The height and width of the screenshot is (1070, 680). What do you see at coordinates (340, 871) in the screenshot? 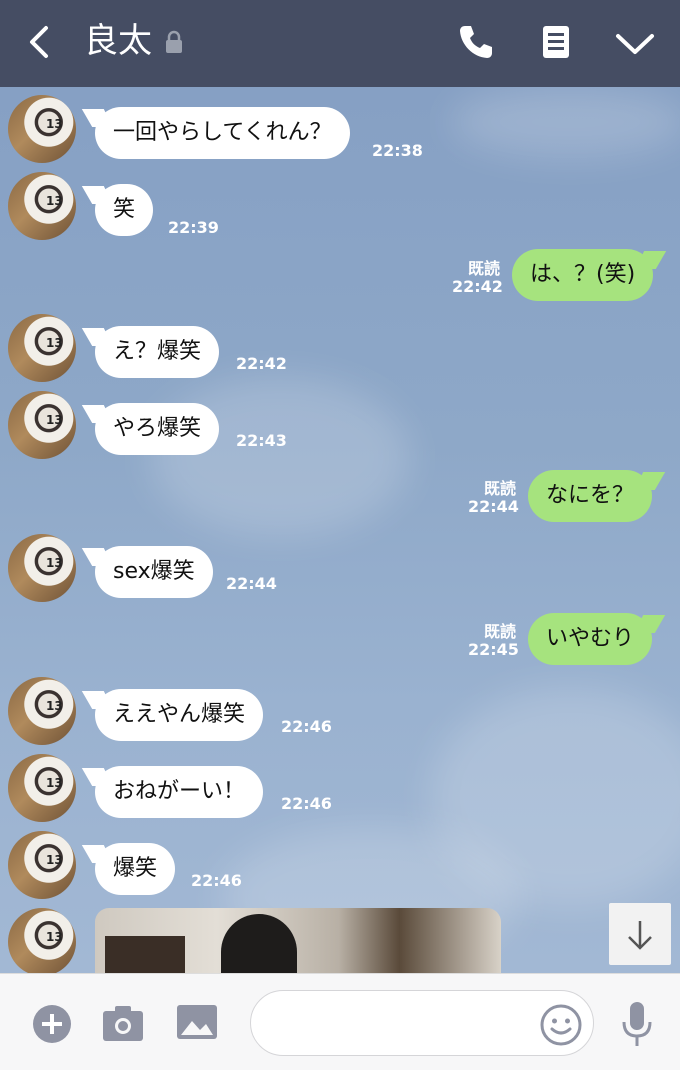
I see `message-row: 爆笑 22:46` at bounding box center [340, 871].